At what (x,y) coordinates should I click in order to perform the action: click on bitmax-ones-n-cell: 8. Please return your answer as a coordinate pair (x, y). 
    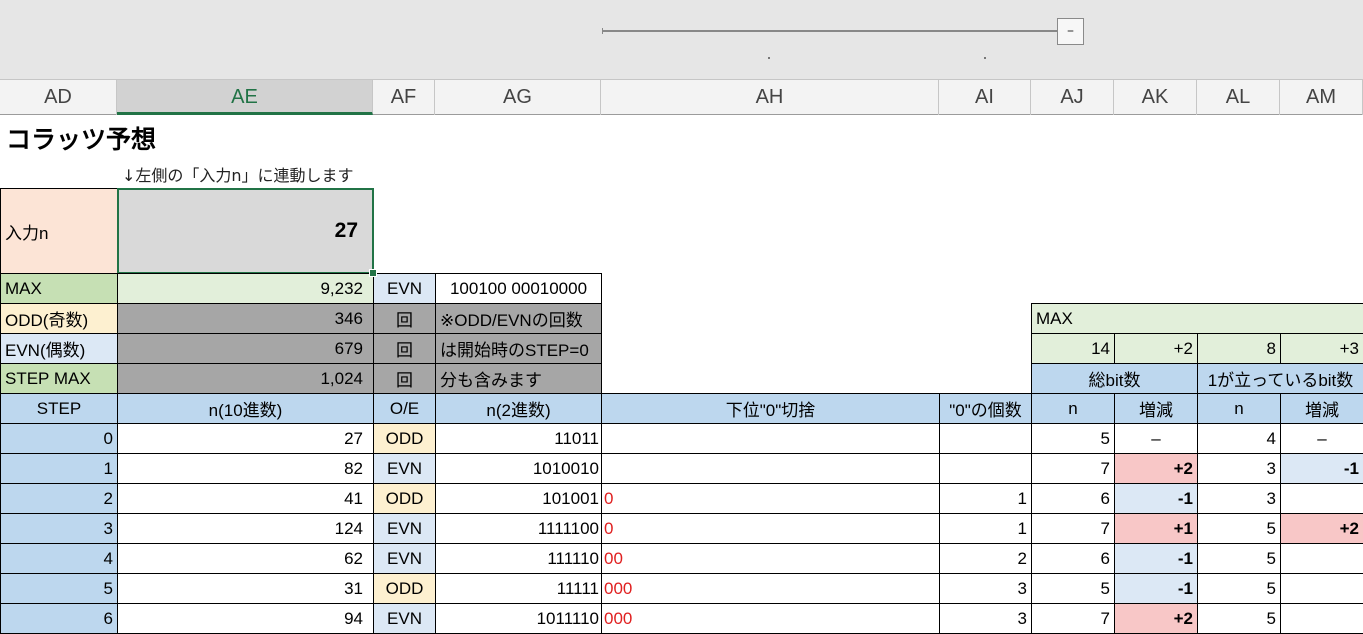
    Looking at the image, I should click on (1239, 348).